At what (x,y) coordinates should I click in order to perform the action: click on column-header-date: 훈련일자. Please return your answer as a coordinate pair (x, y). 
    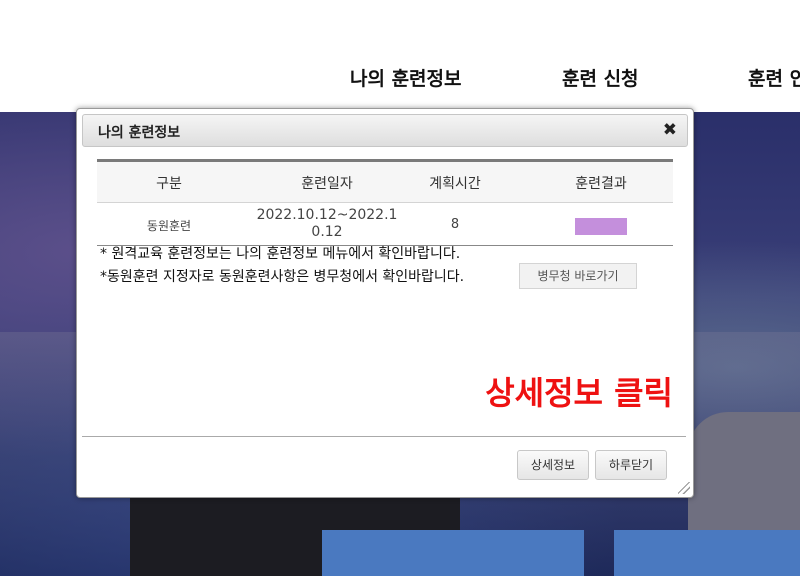
    Looking at the image, I should click on (327, 184).